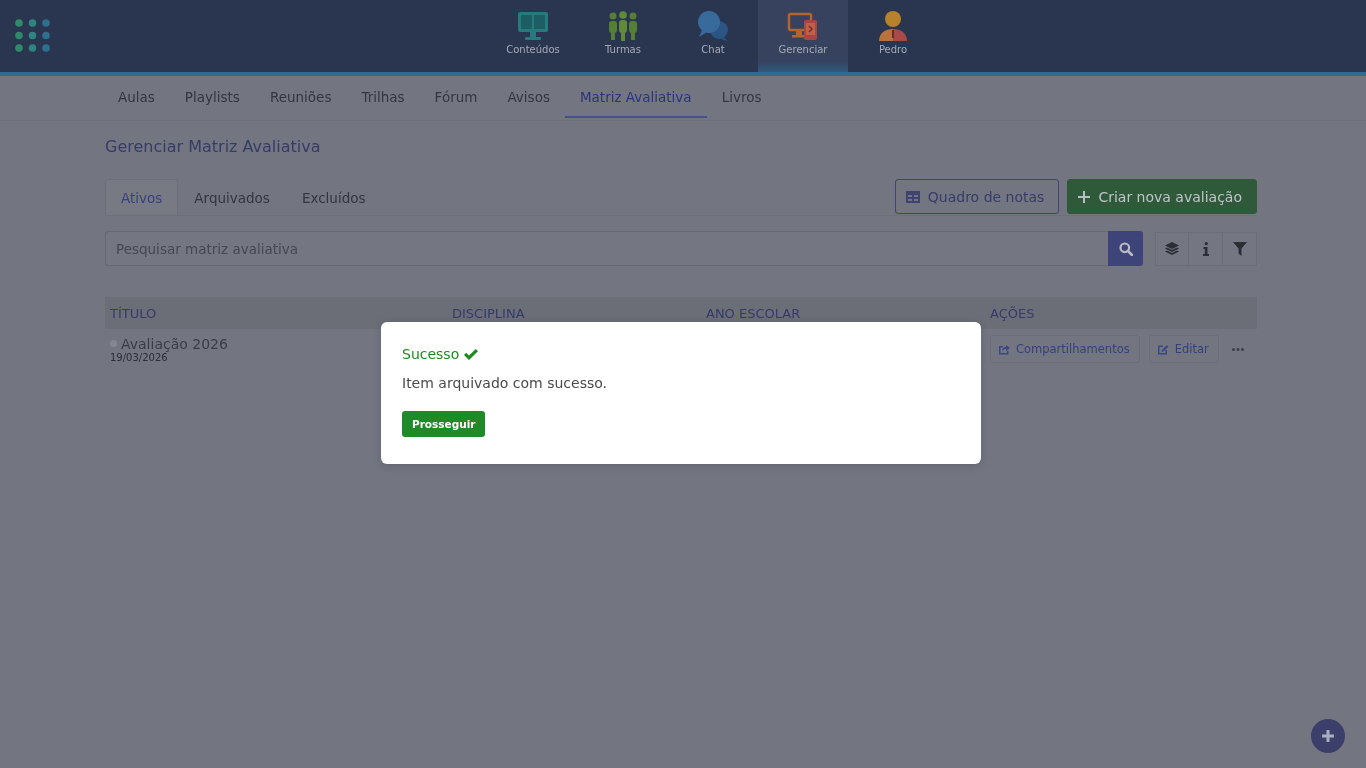  I want to click on grades-button: Quadro de notas, so click(977, 196).